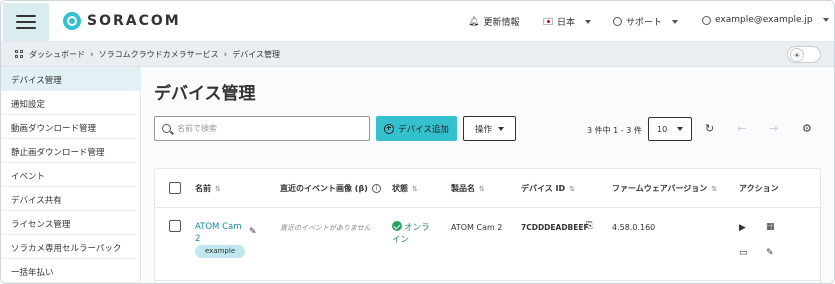 The image size is (835, 284). What do you see at coordinates (36, 81) in the screenshot?
I see `sidebar-item-label: デバイス管理` at bounding box center [36, 81].